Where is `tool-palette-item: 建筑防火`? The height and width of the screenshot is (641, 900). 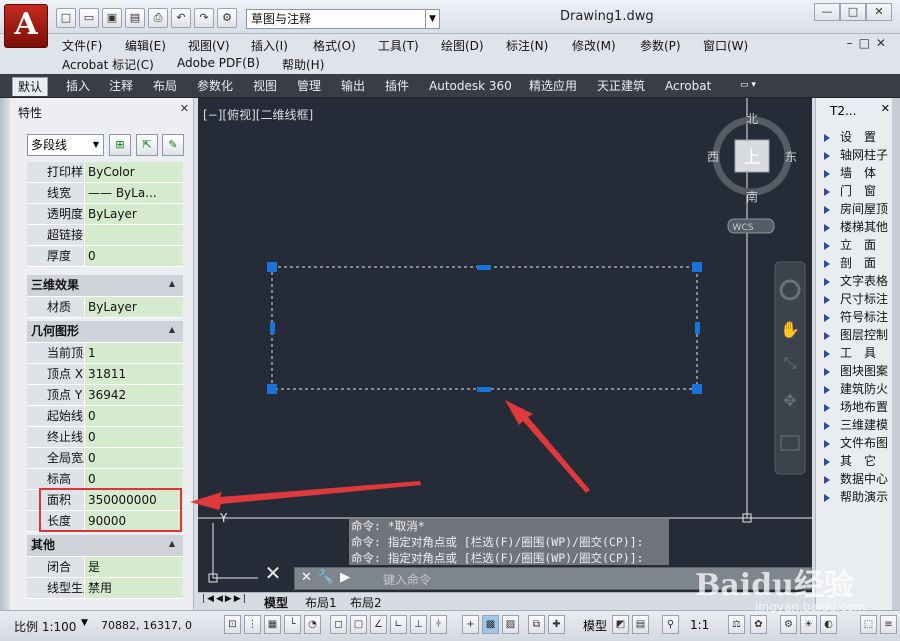
tool-palette-item: 建筑防火 is located at coordinates (858, 388).